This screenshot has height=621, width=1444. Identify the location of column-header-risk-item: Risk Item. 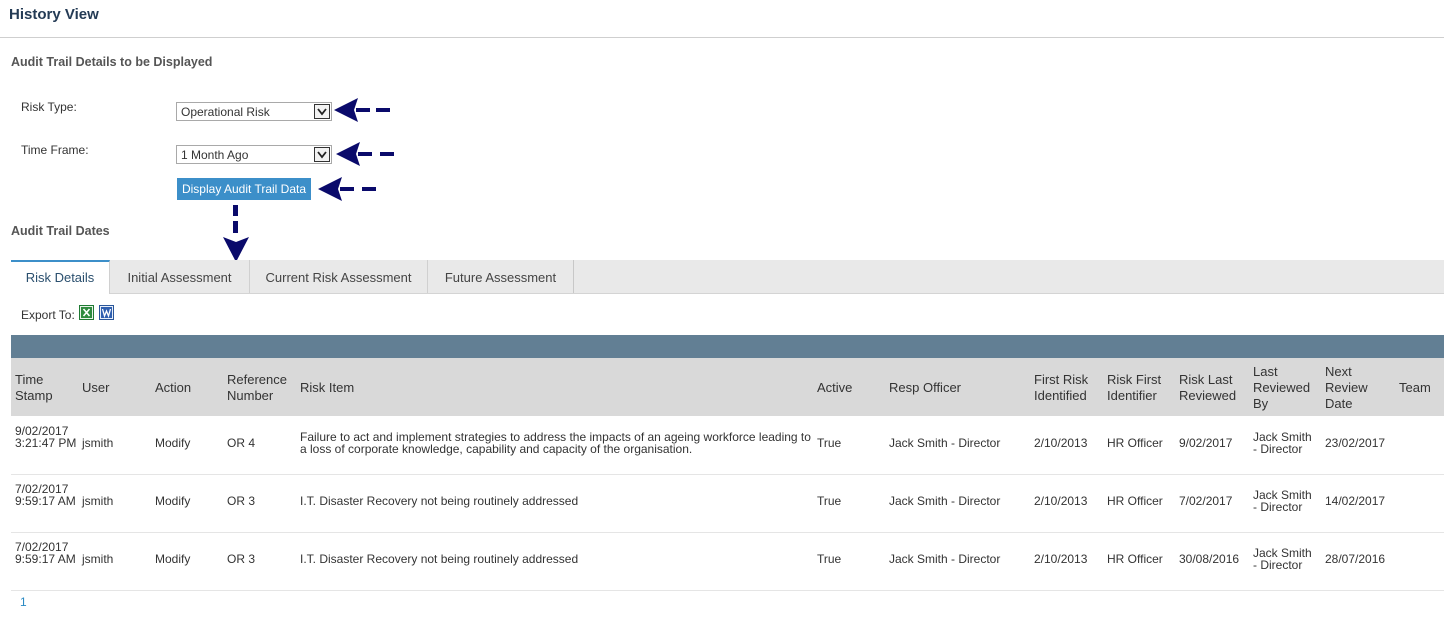
(327, 388).